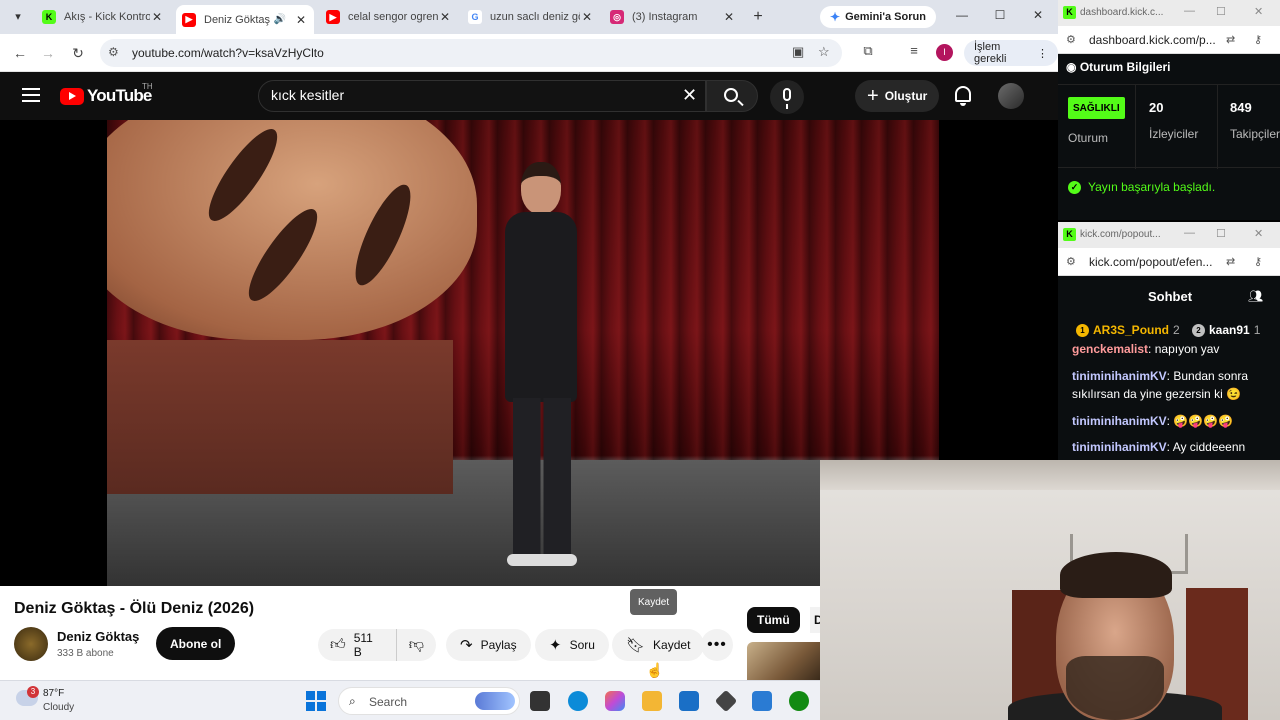 The height and width of the screenshot is (720, 1280). I want to click on more-dots-icon: •••, so click(717, 644).